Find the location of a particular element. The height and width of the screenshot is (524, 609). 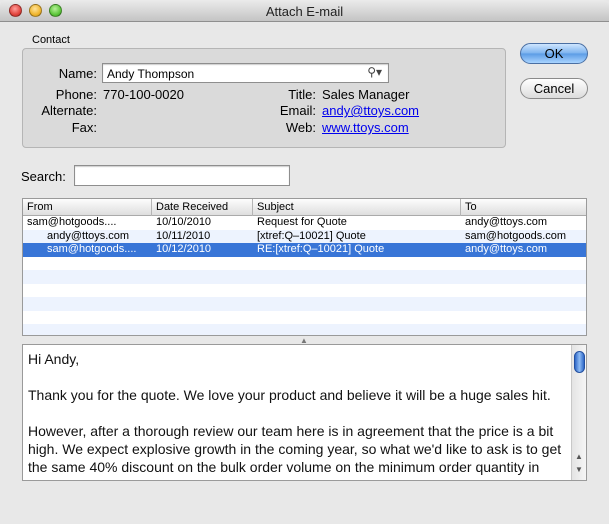

column-header-from: From is located at coordinates (87, 207).